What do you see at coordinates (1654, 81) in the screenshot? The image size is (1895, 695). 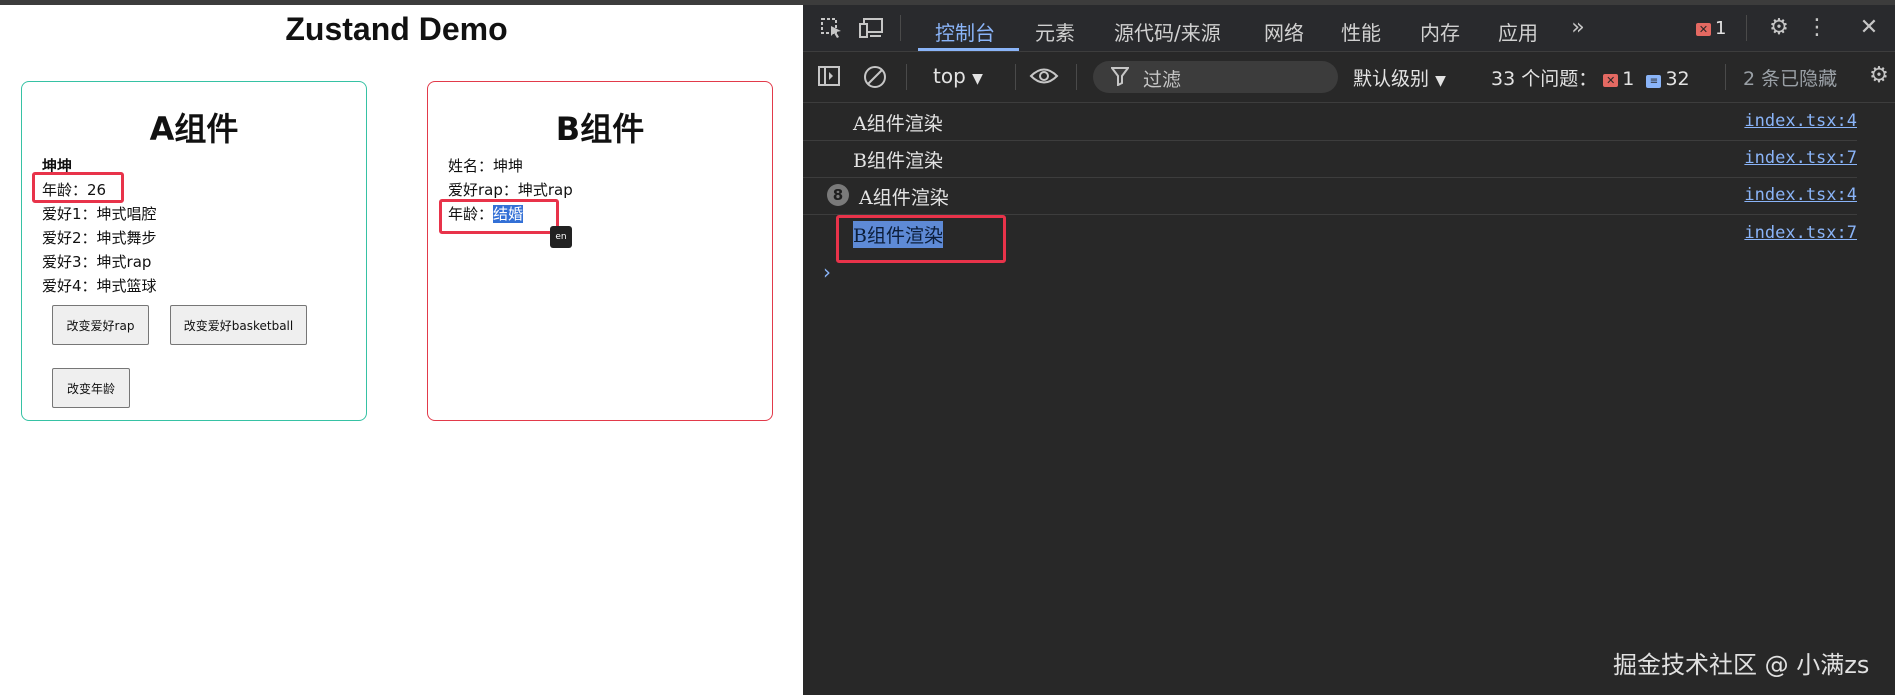 I see `message-icon: ≡` at bounding box center [1654, 81].